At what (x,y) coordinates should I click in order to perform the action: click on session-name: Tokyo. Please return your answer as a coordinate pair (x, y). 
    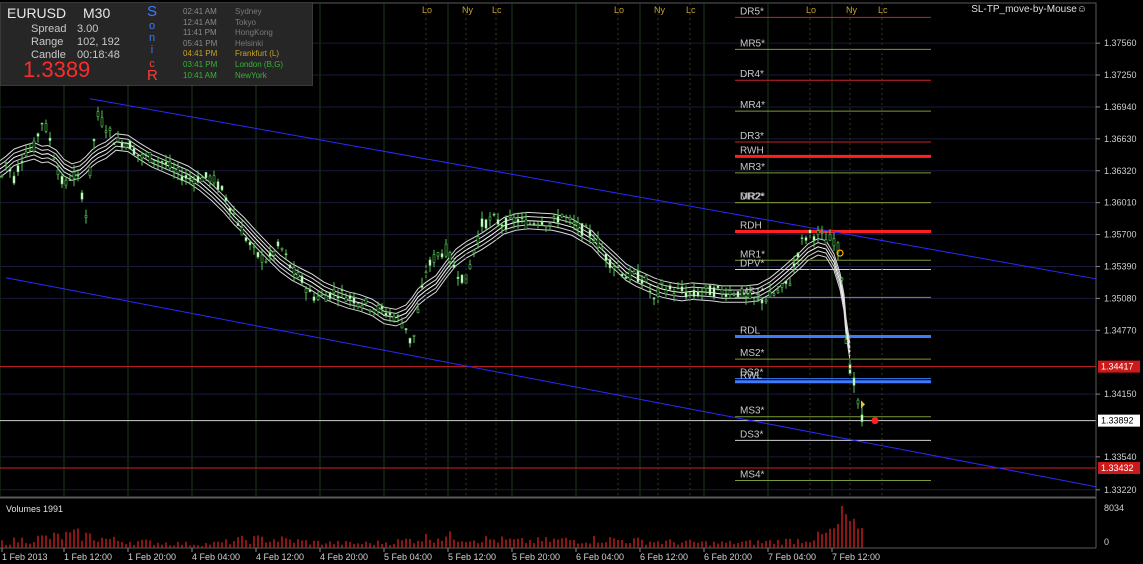
    Looking at the image, I should click on (245, 22).